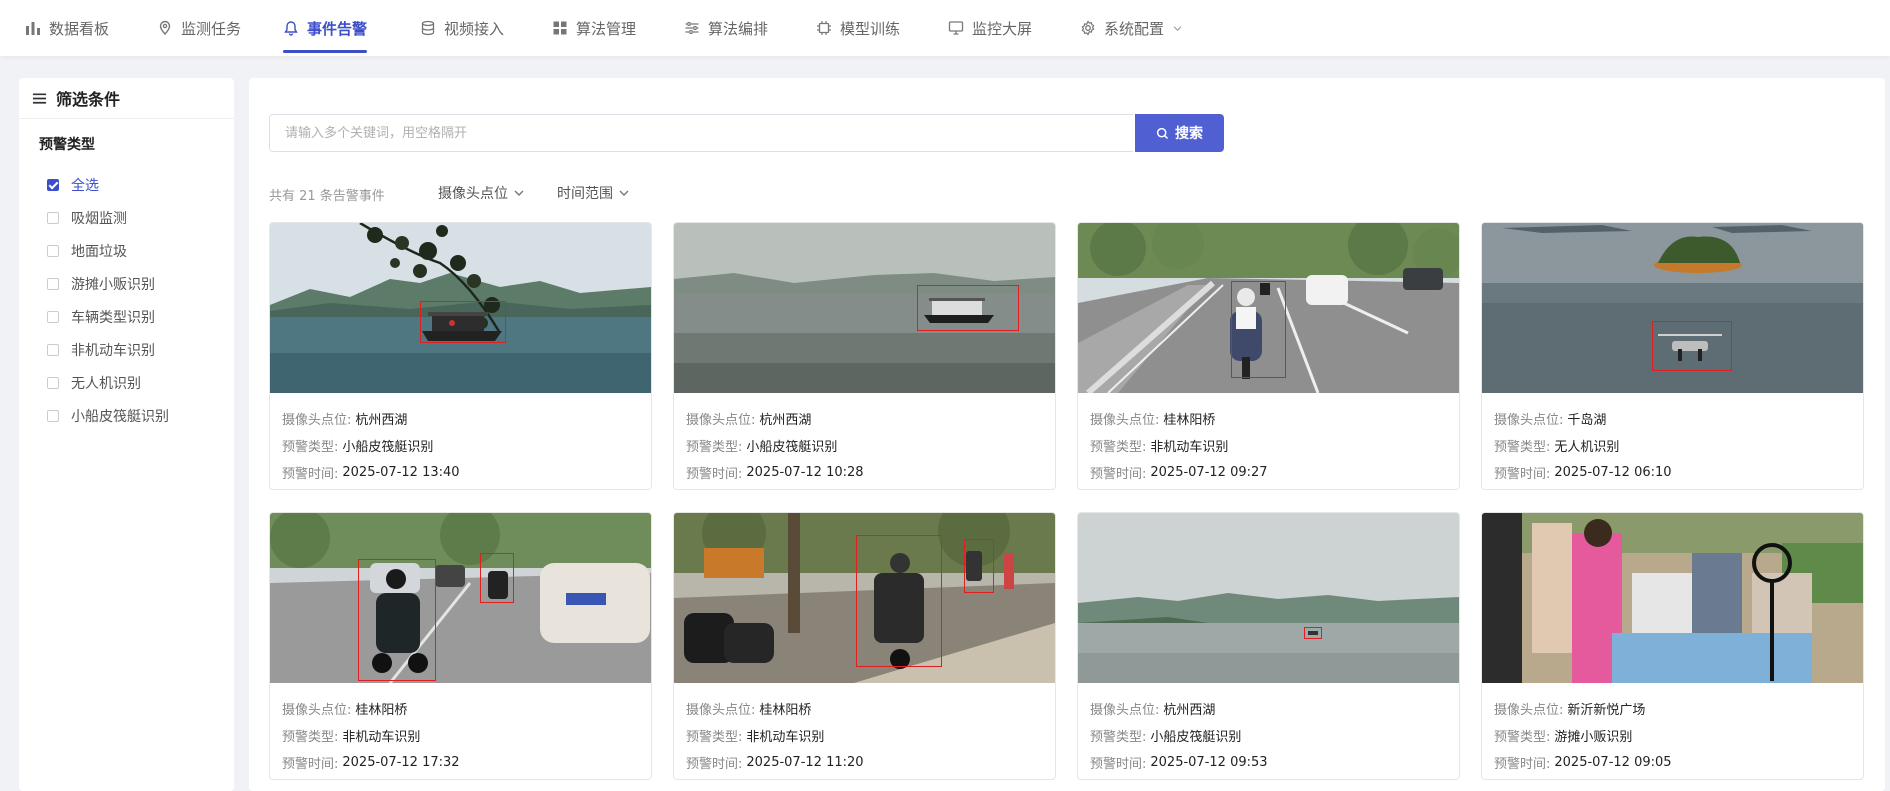  What do you see at coordinates (99, 218) in the screenshot?
I see `filter-option-label: 吸烟监测` at bounding box center [99, 218].